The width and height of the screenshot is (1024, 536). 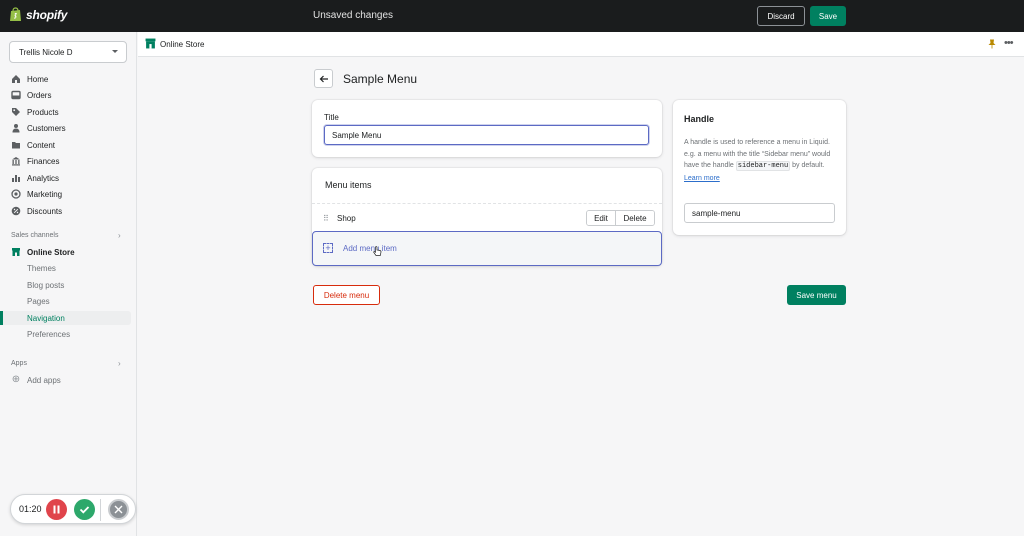 I want to click on folder-icon, so click(x=16, y=145).